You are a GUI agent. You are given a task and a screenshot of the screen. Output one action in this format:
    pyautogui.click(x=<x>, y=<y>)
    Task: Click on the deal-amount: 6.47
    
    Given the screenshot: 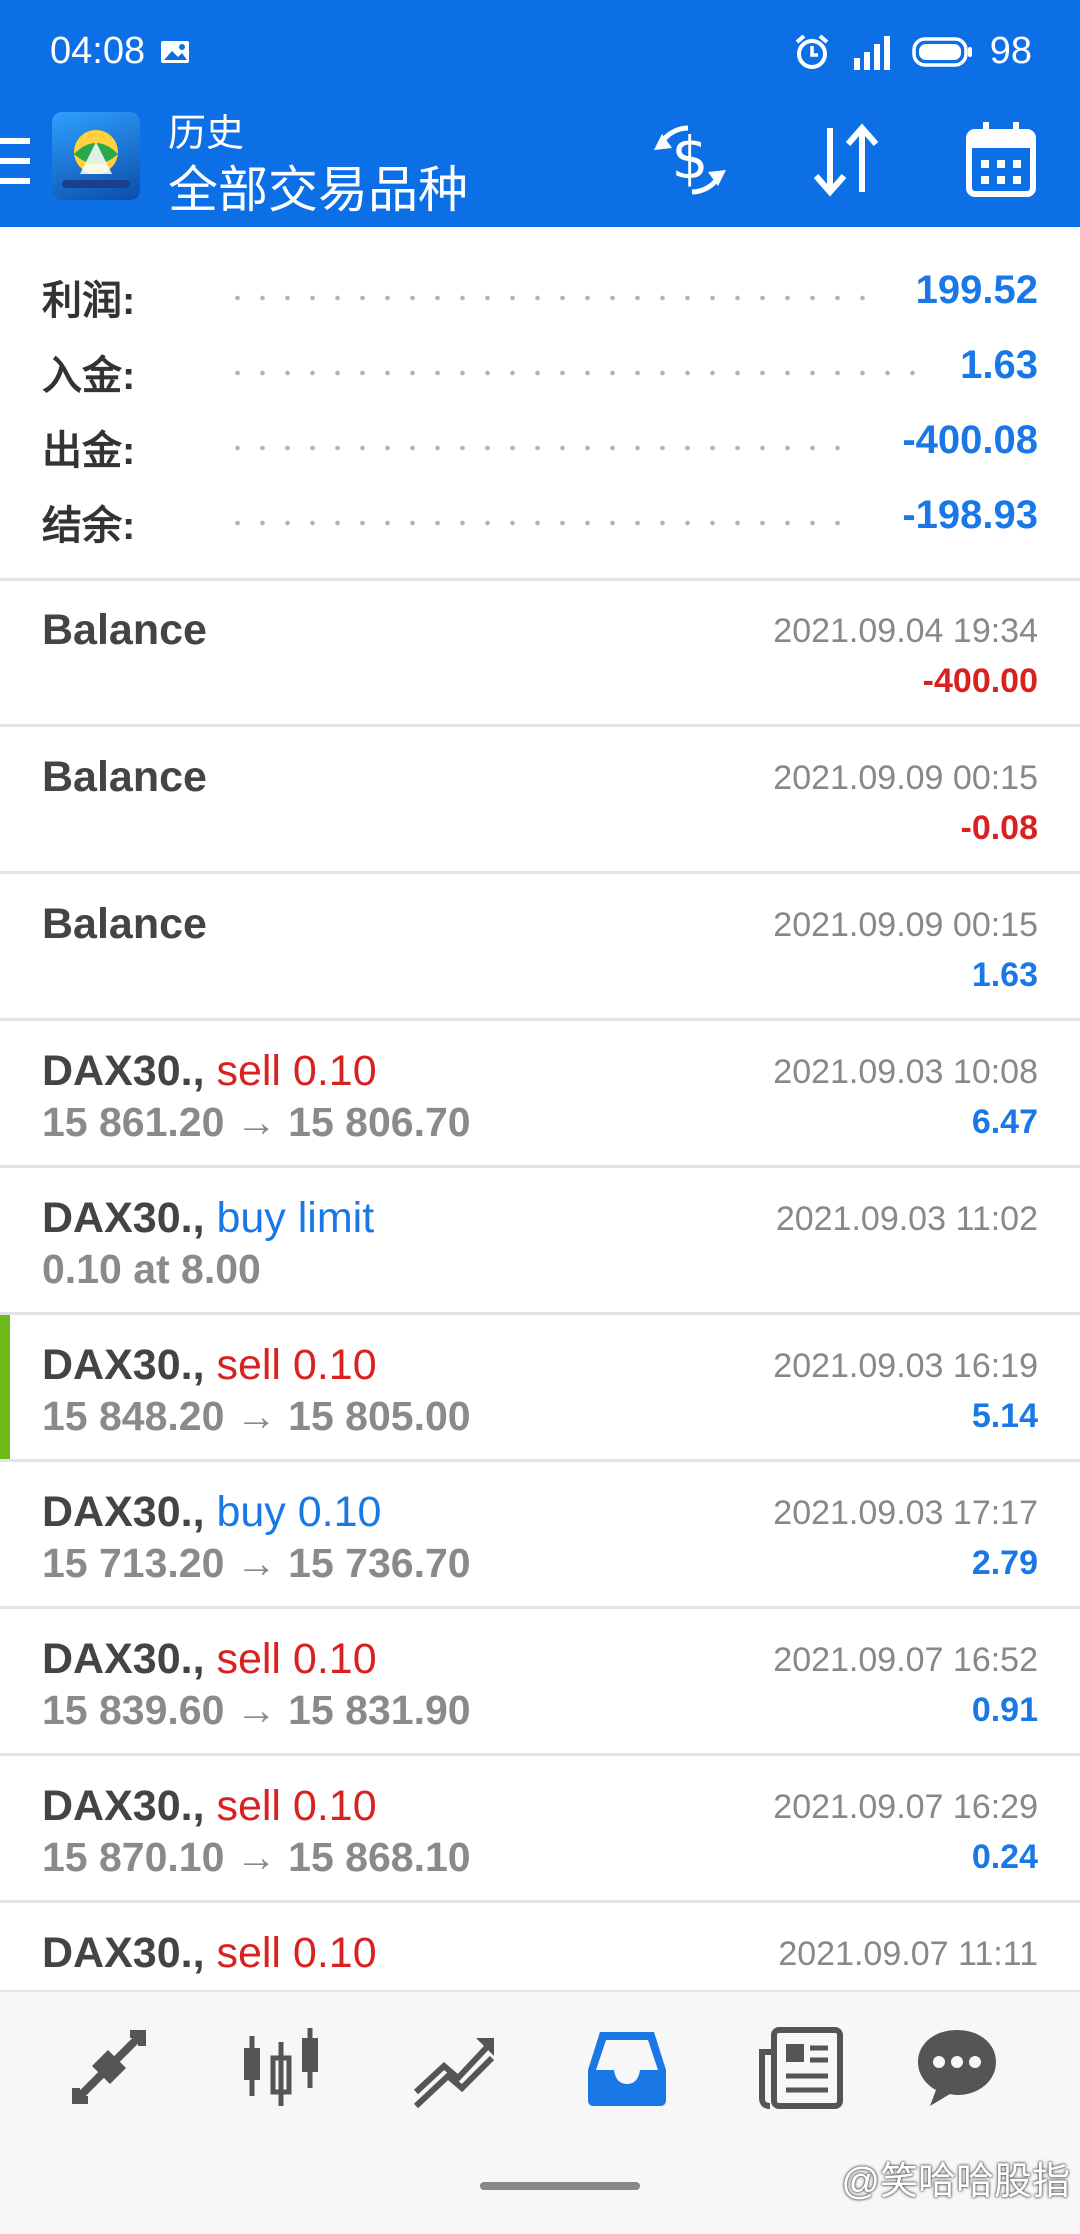 What is the action you would take?
    pyautogui.click(x=1004, y=1122)
    